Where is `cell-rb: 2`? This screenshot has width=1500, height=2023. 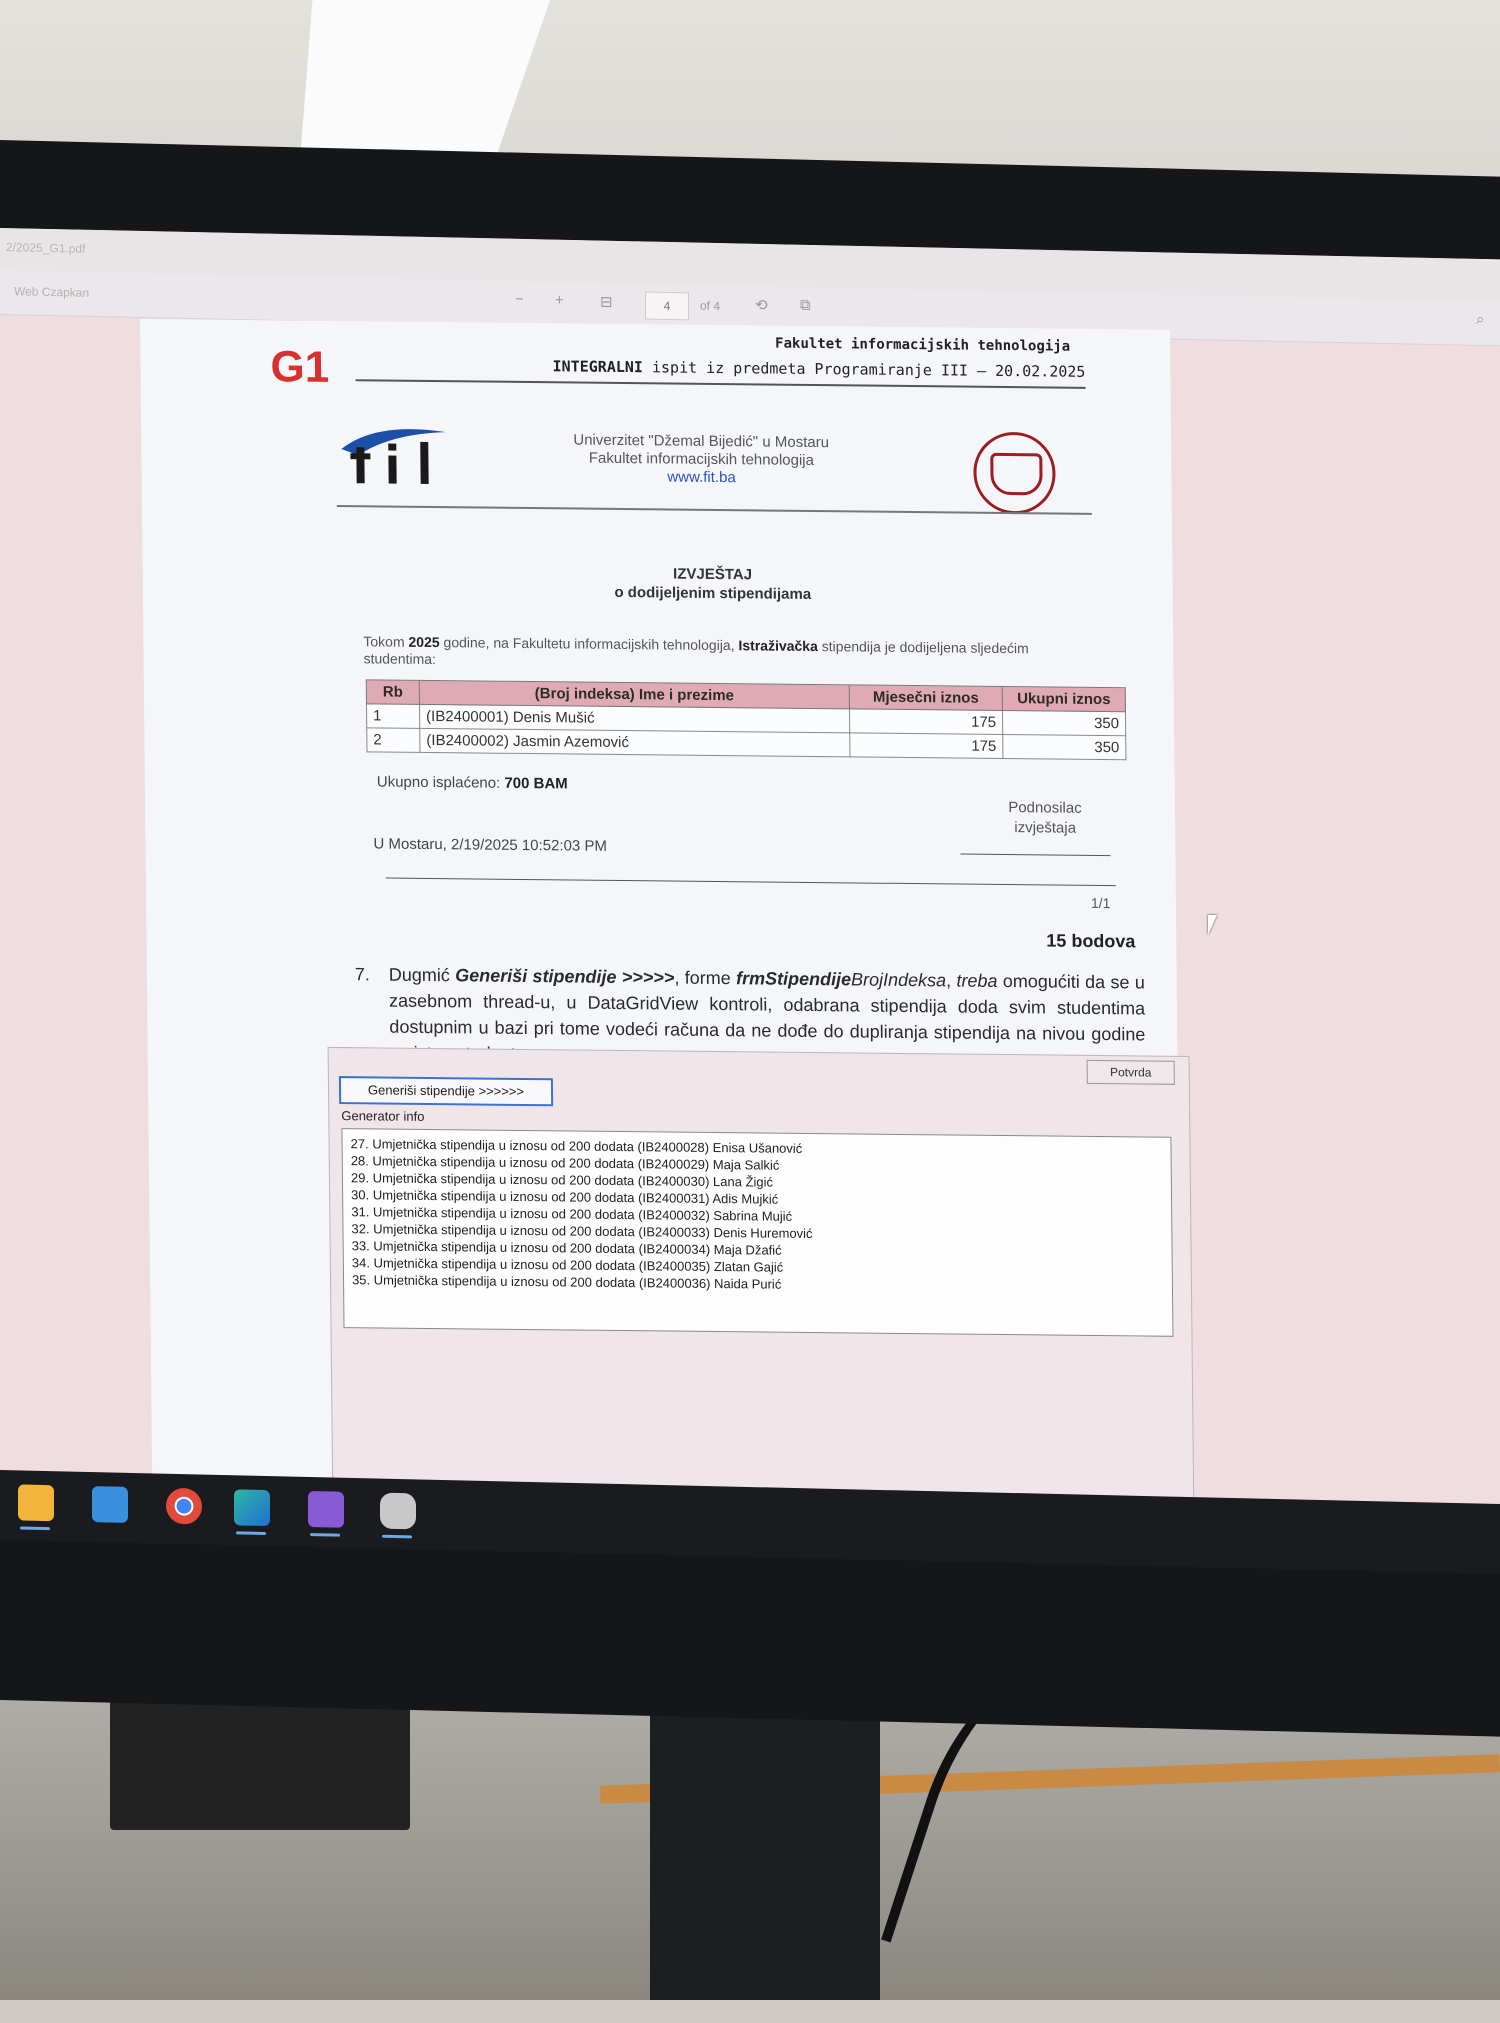 cell-rb: 2 is located at coordinates (393, 740).